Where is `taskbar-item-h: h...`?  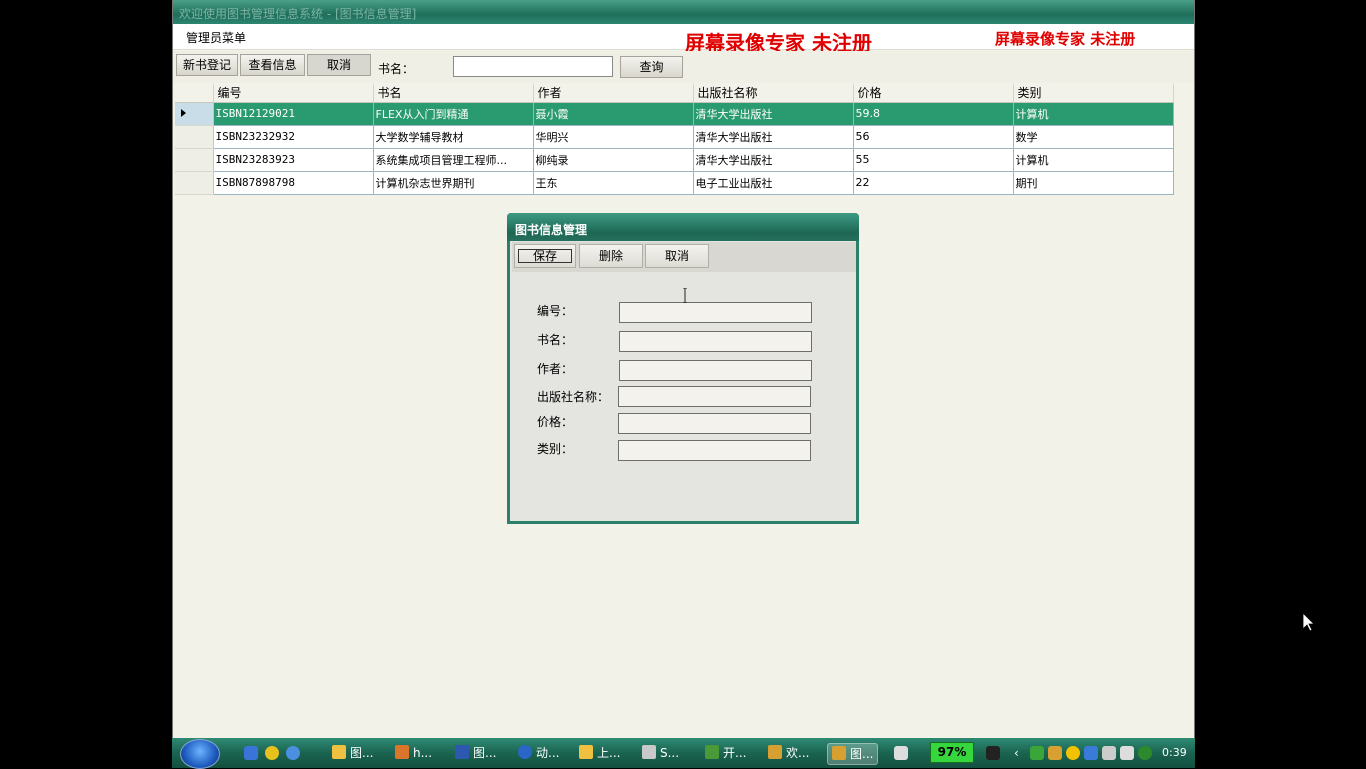
taskbar-item-h: h... is located at coordinates (413, 754).